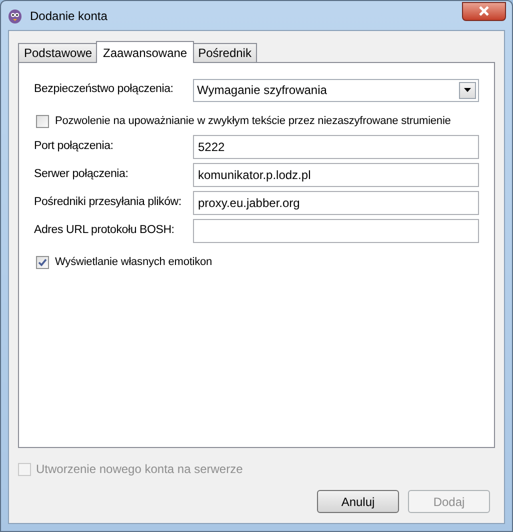  I want to click on field-label: Bezpieczeństwo połączenia:, so click(104, 90).